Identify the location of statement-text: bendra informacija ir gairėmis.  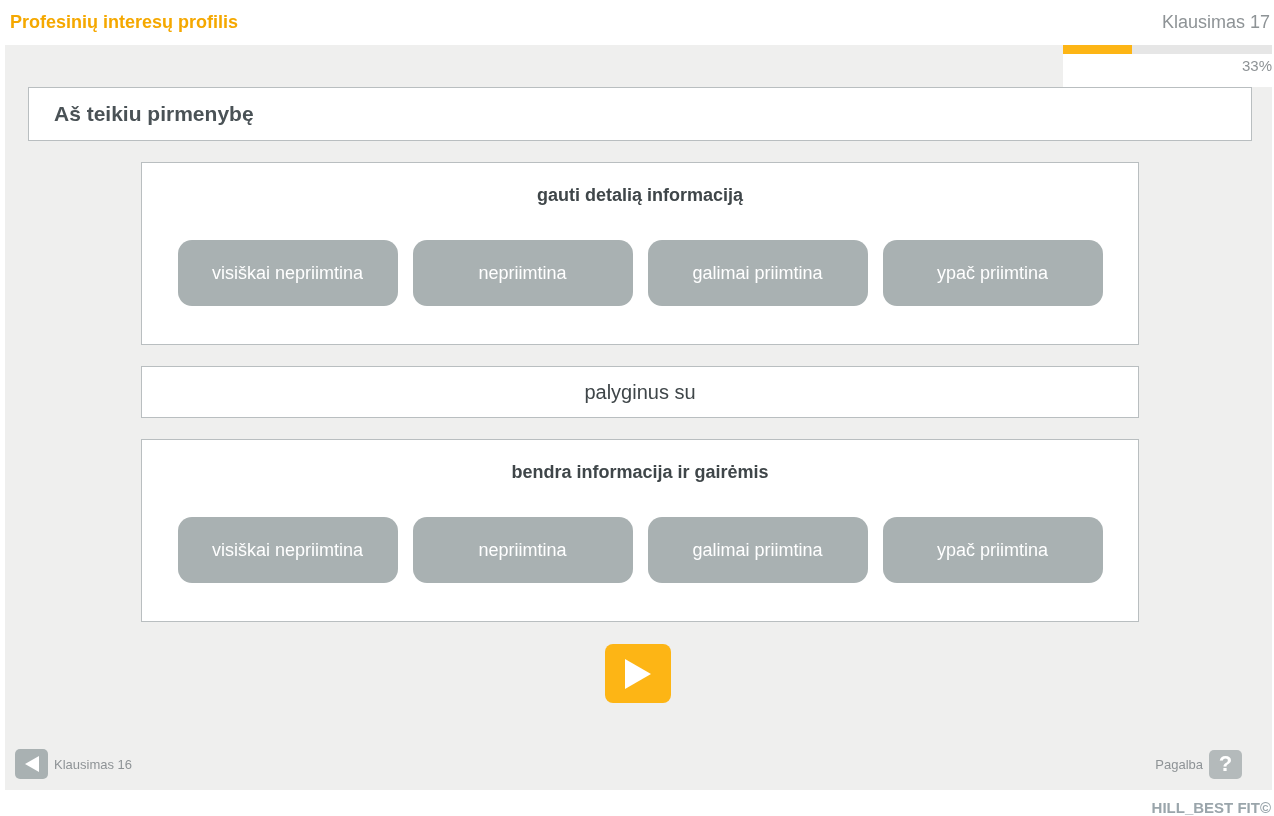
(640, 472).